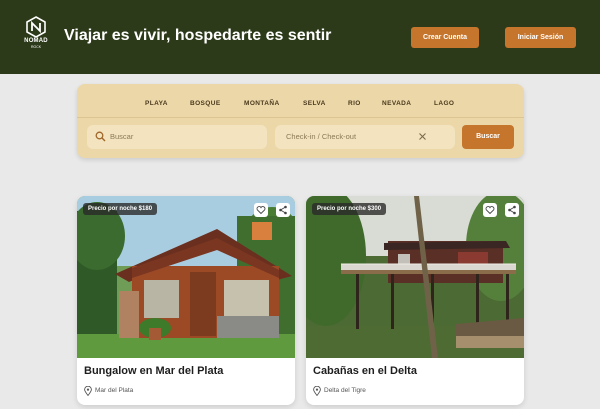 The image size is (600, 409). What do you see at coordinates (177, 137) in the screenshot?
I see `search-input: Buscar` at bounding box center [177, 137].